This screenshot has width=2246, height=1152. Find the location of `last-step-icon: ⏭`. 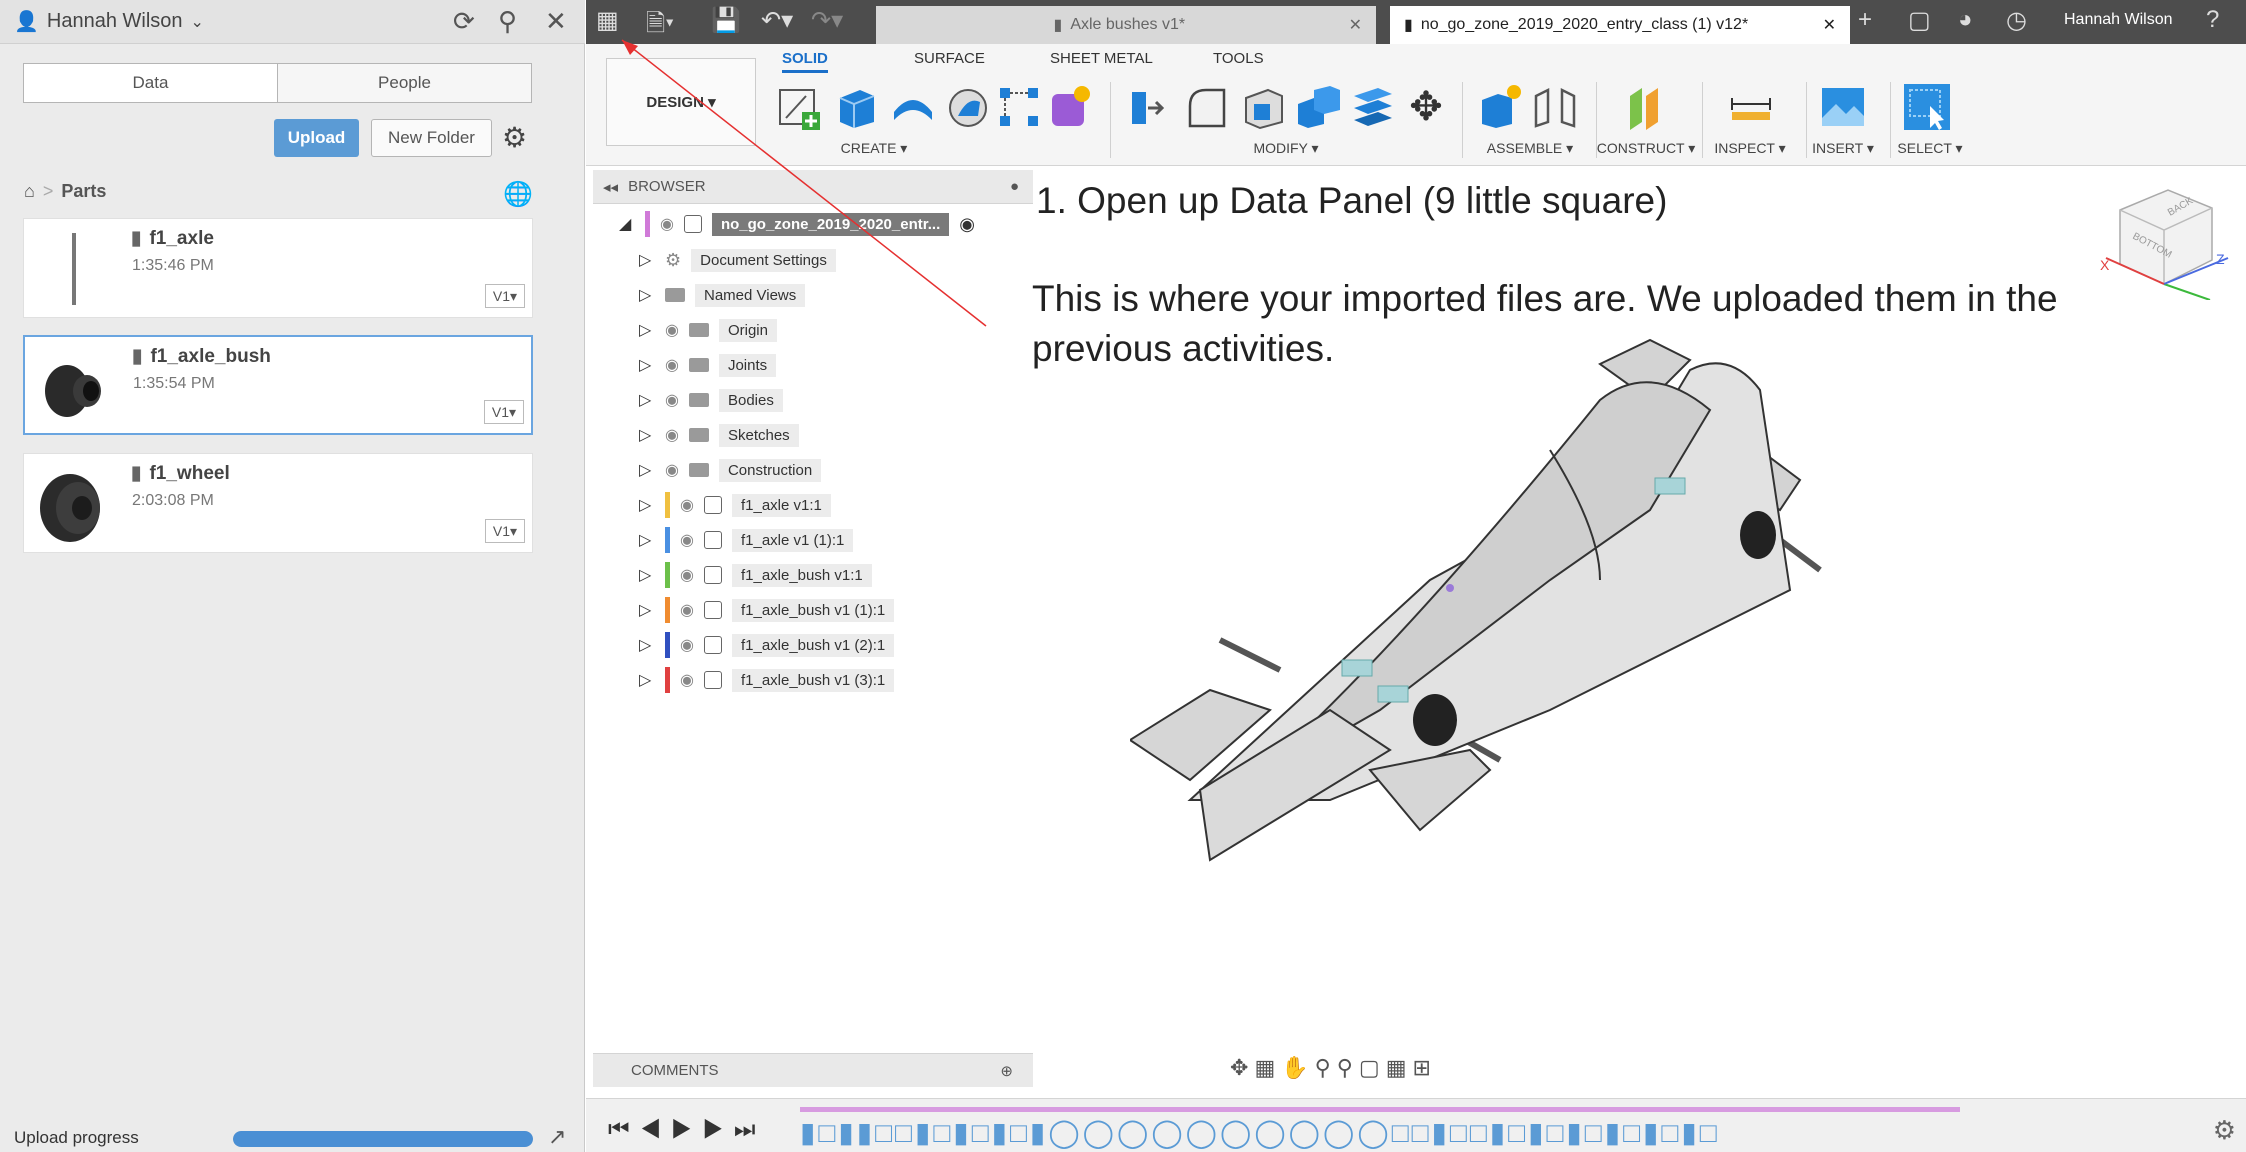

last-step-icon: ⏭ is located at coordinates (750, 1129).